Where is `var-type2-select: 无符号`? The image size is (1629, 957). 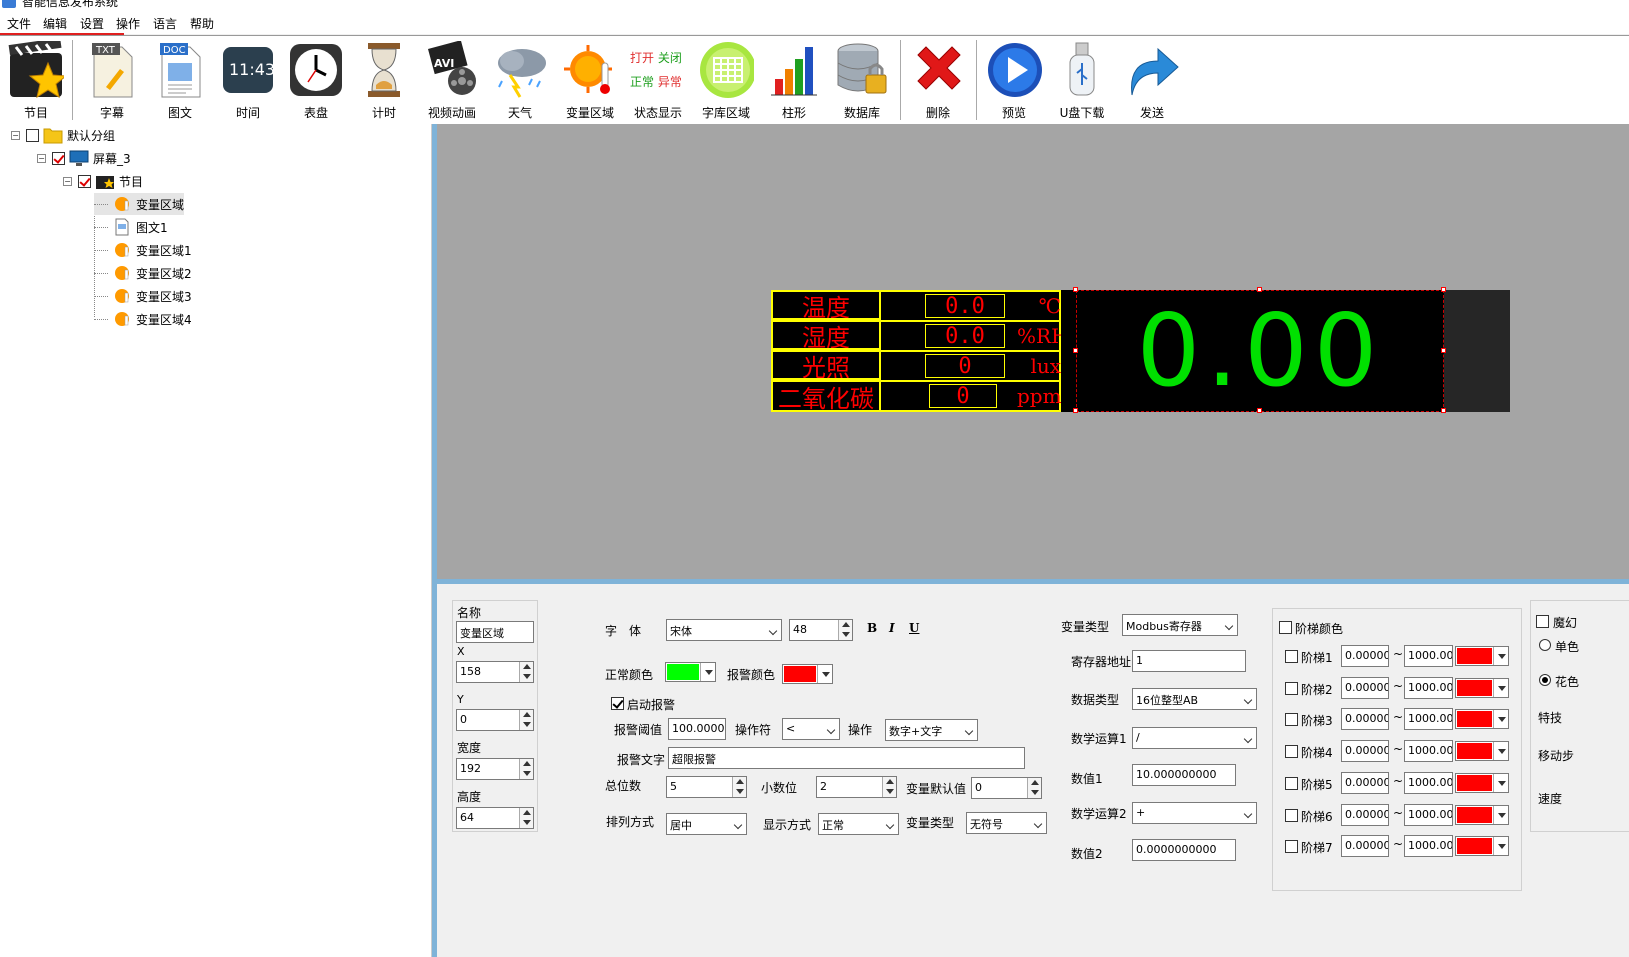
var-type2-select: 无符号 is located at coordinates (1006, 823).